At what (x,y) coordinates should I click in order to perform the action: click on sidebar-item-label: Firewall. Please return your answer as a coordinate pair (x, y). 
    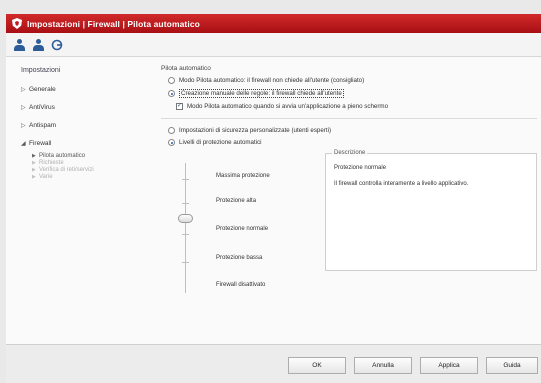
    Looking at the image, I should click on (40, 143).